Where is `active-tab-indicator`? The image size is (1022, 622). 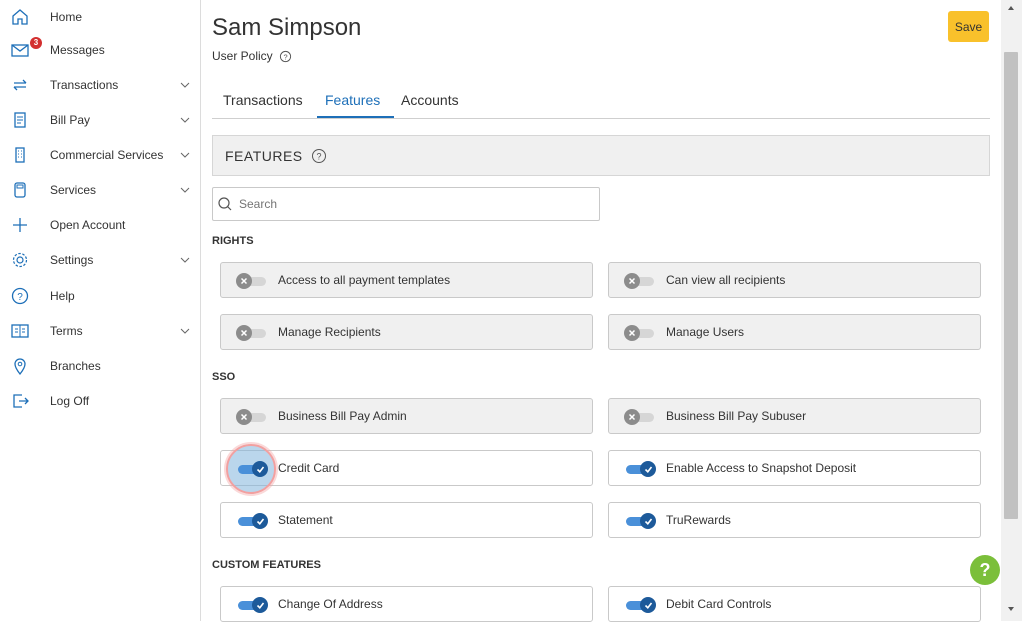
active-tab-indicator is located at coordinates (355, 117).